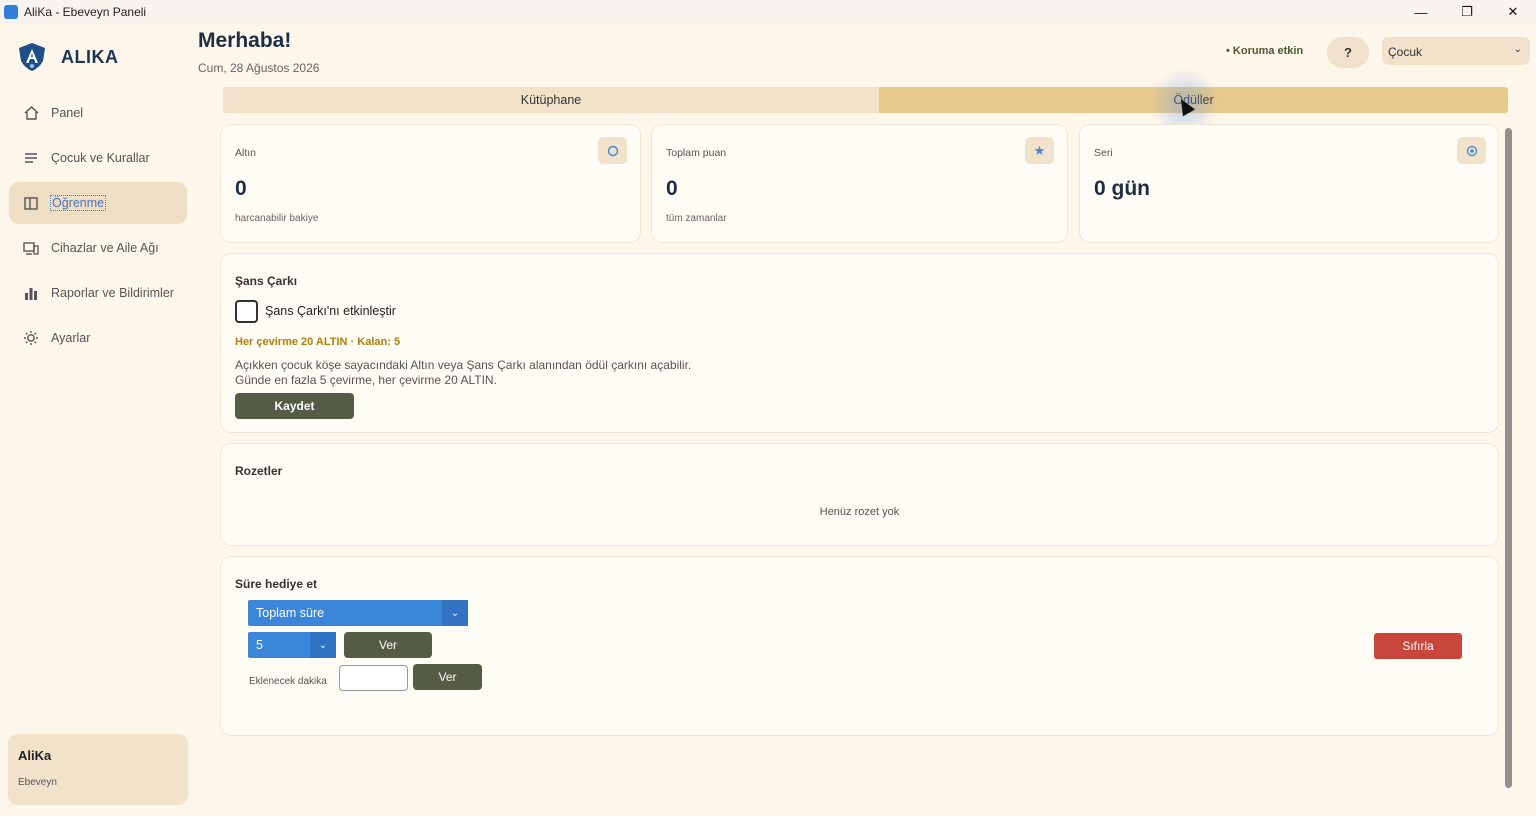 The width and height of the screenshot is (1536, 816). What do you see at coordinates (35, 755) in the screenshot?
I see `user-name: AliKa` at bounding box center [35, 755].